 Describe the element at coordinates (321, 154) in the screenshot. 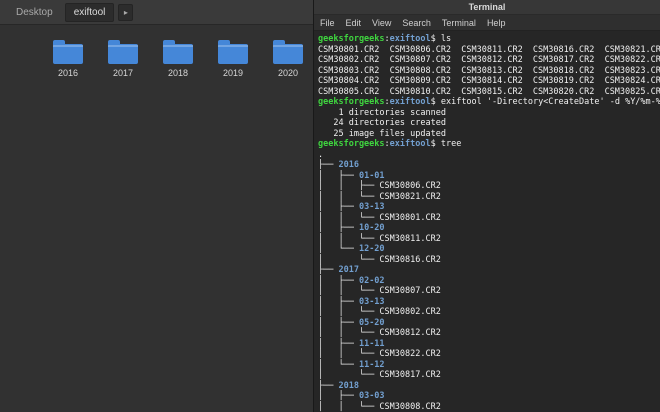

I see `terminal-line: .` at that location.